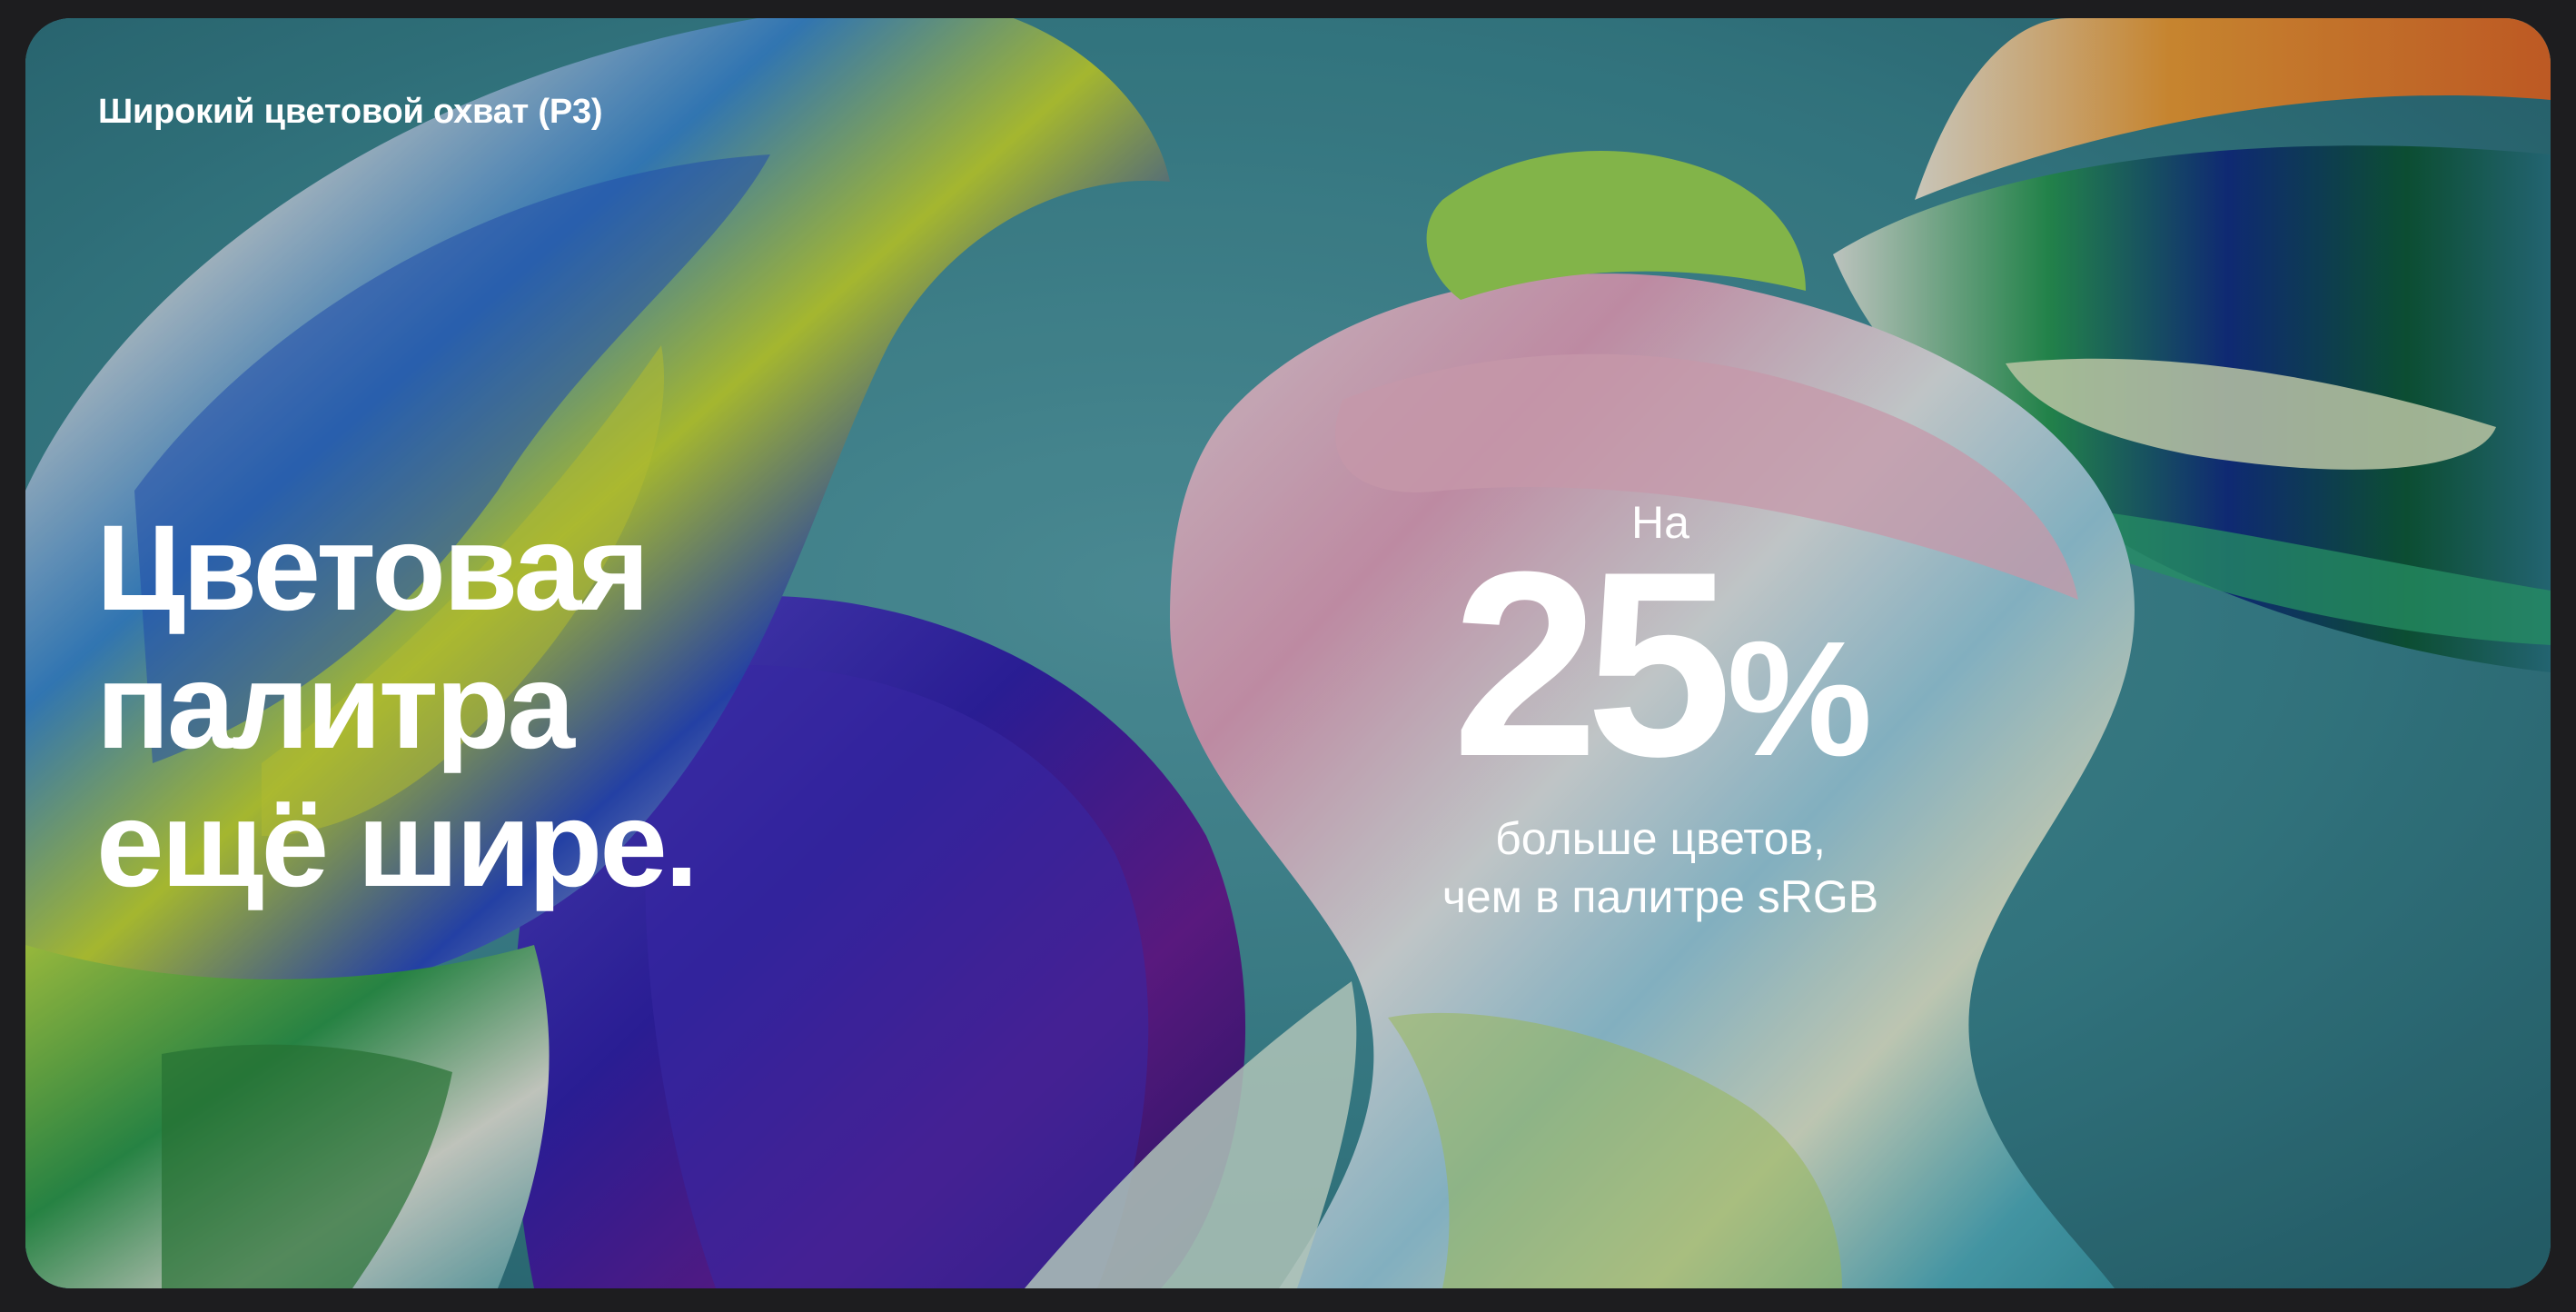  What do you see at coordinates (1799, 699) in the screenshot?
I see `stat-unit: %` at bounding box center [1799, 699].